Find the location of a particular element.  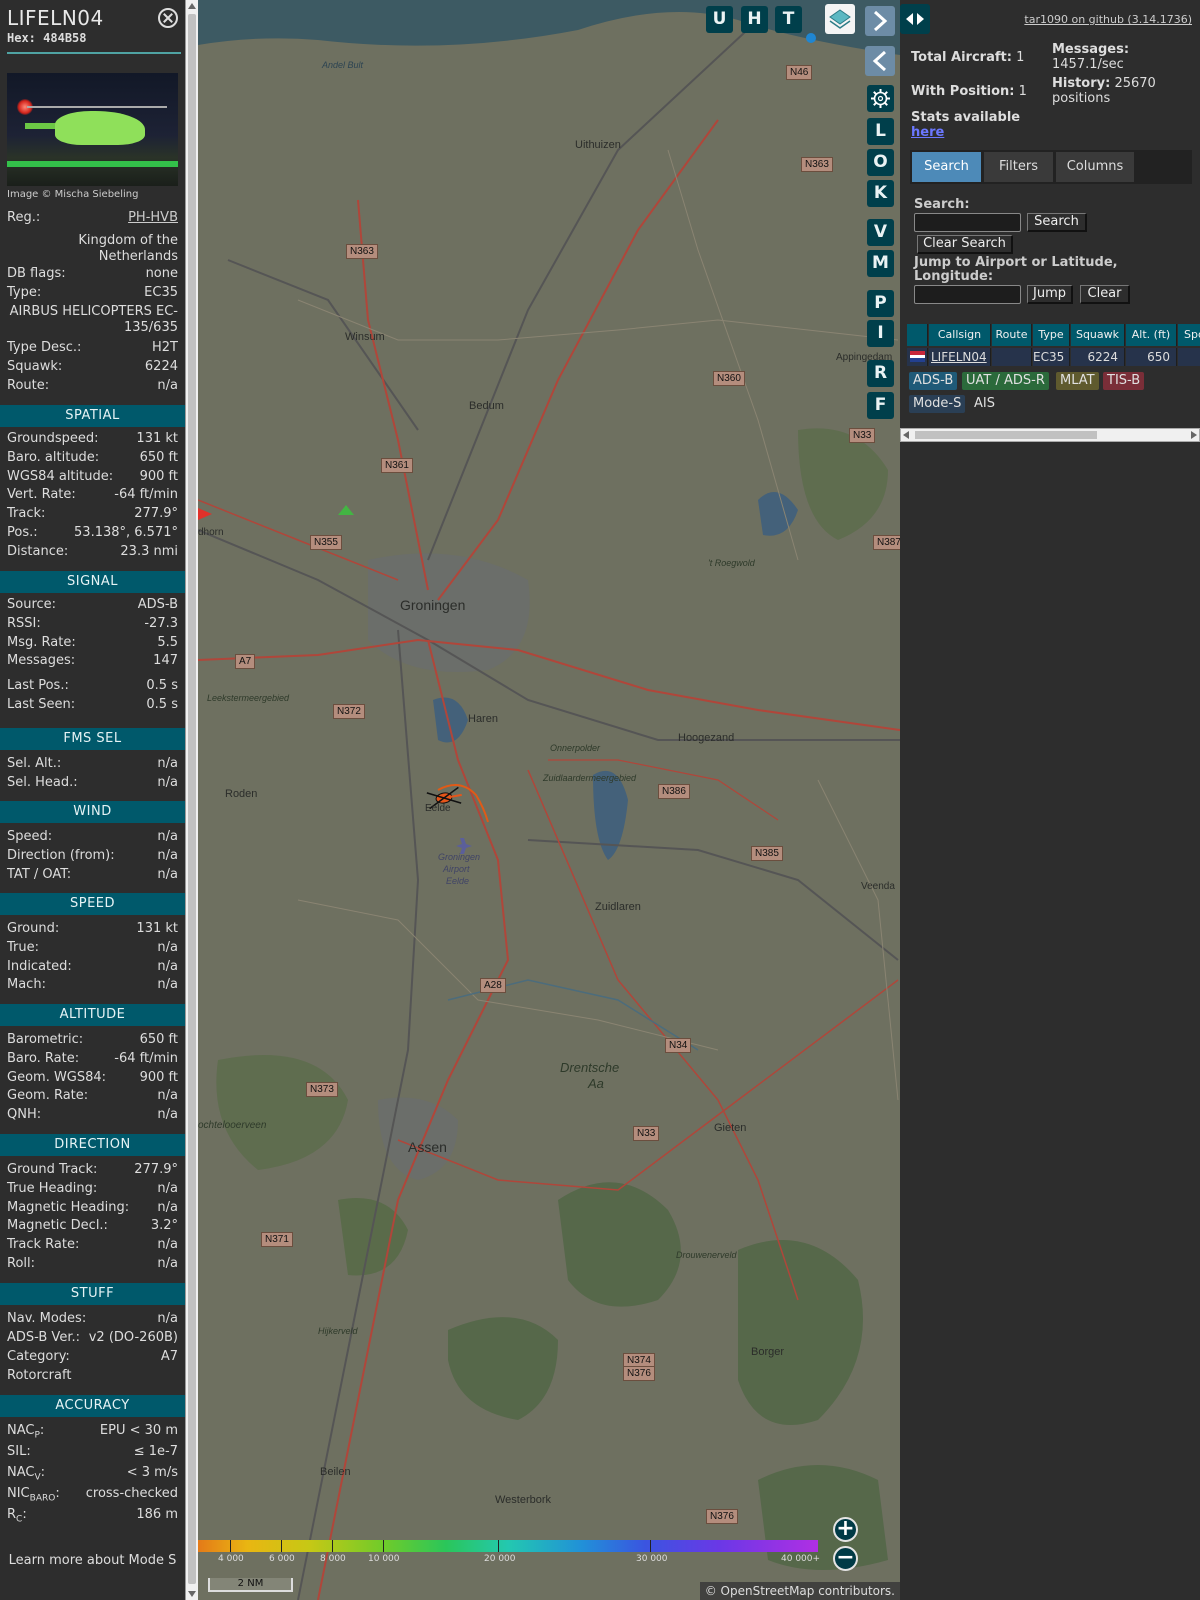

table-header-callsign: Callsign is located at coordinates (960, 335).